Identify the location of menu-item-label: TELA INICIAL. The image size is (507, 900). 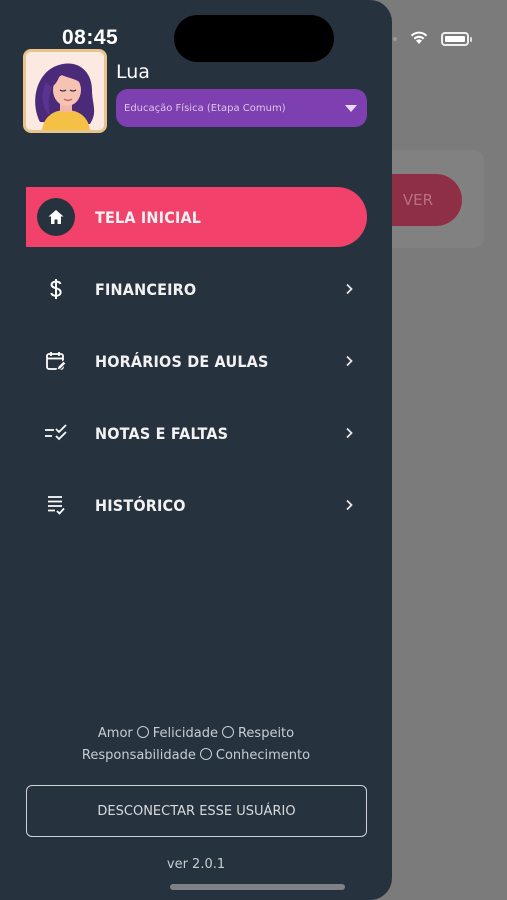
(148, 217).